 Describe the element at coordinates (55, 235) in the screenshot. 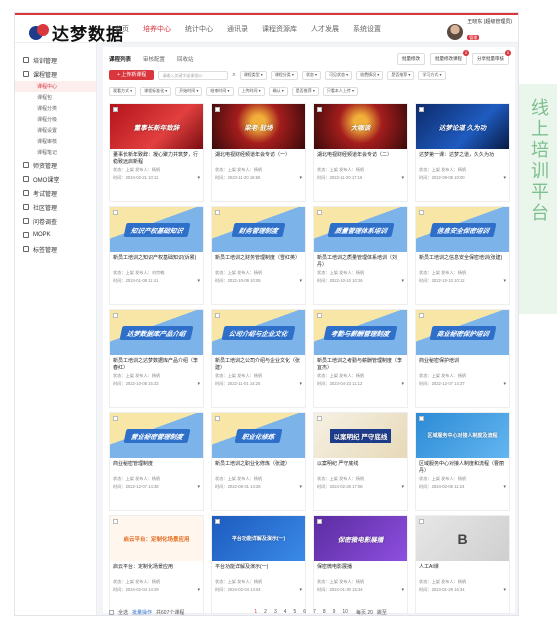

I see `sidebar-item: MOPK` at that location.